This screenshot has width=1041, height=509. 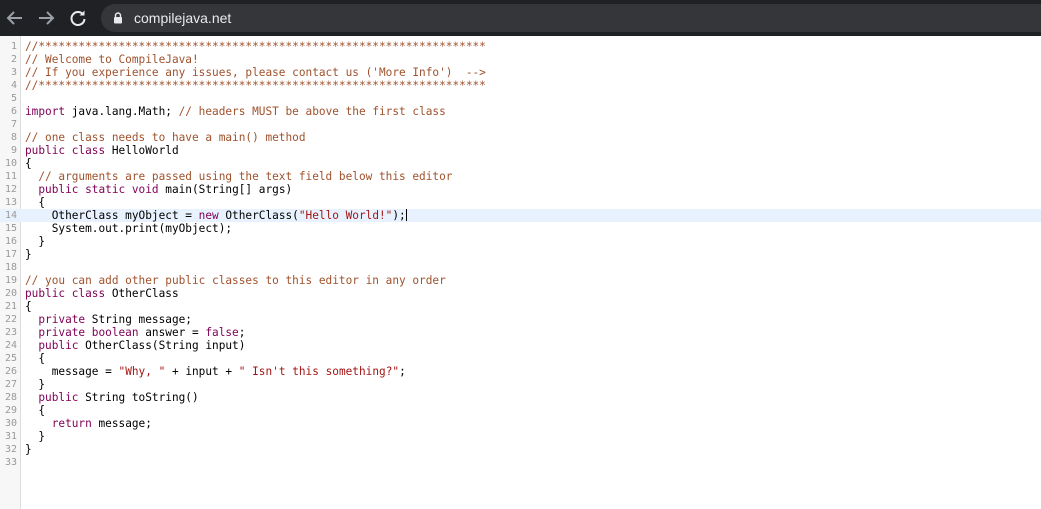 I want to click on code-line: 17}, so click(x=520, y=254).